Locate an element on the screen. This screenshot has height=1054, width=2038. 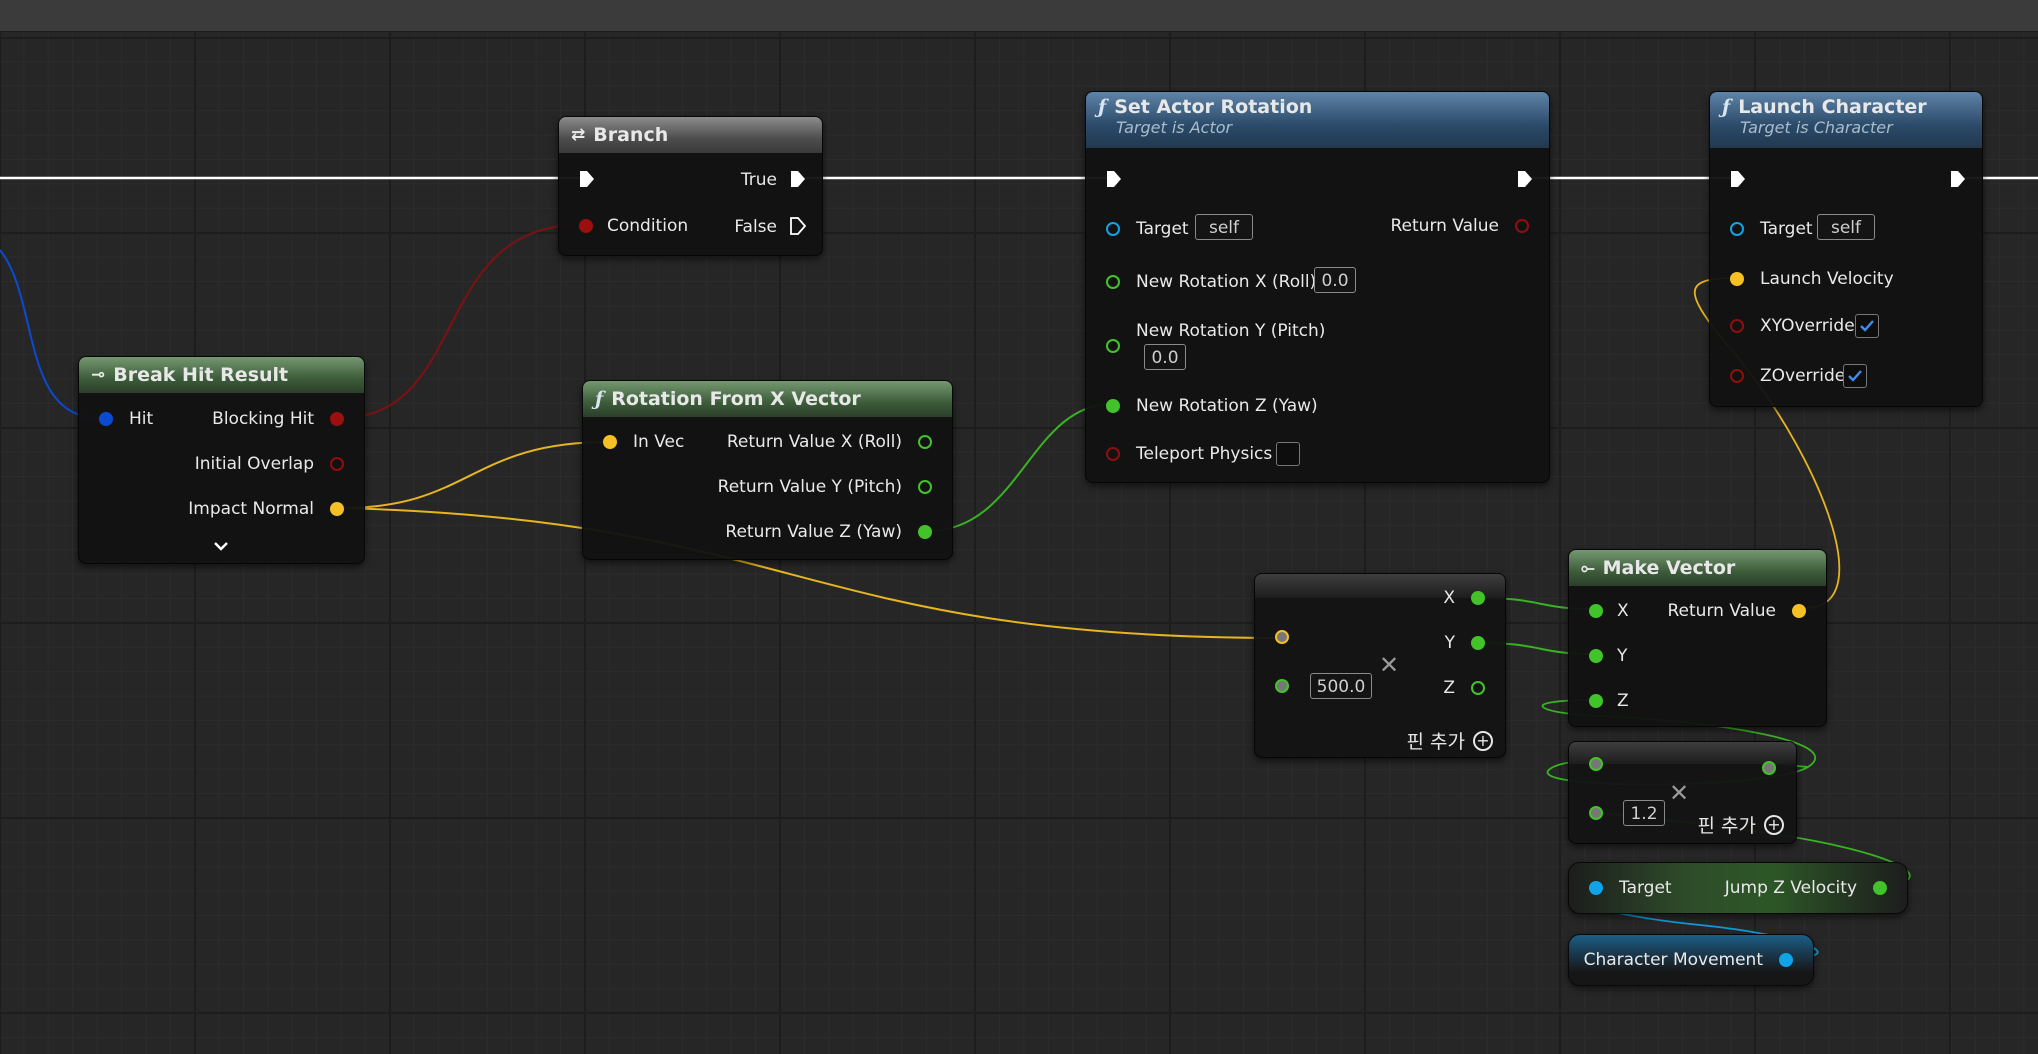
make-vector-title: Make Vector is located at coordinates (1669, 568).